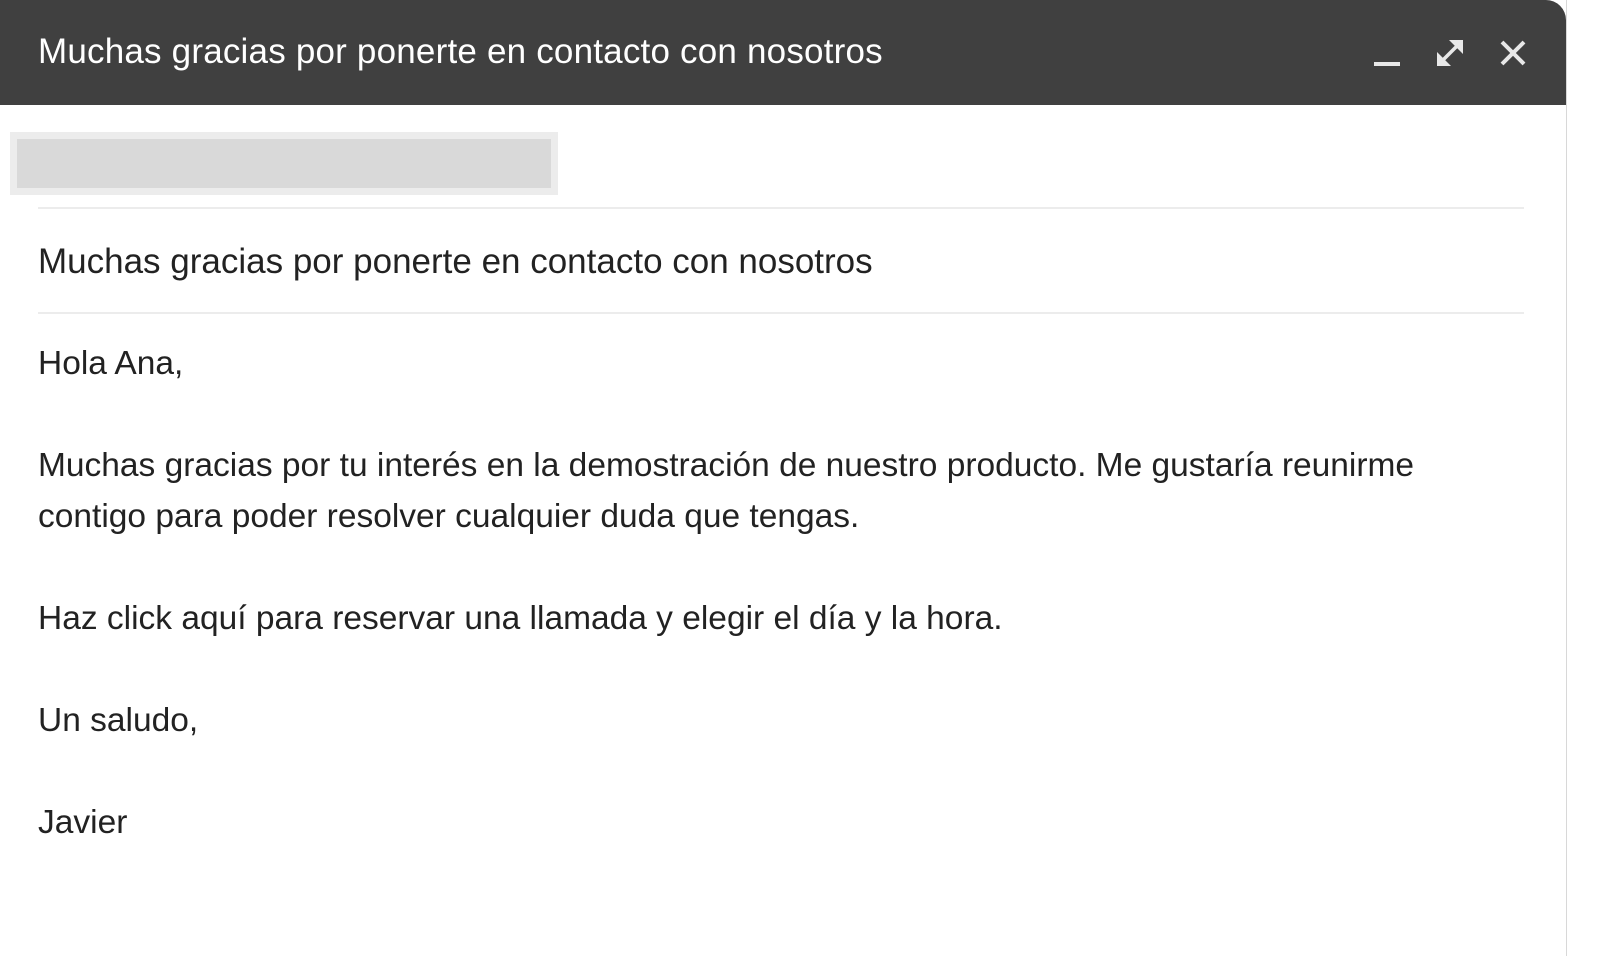 This screenshot has width=1600, height=956. What do you see at coordinates (83, 822) in the screenshot?
I see `body-signature: Javier` at bounding box center [83, 822].